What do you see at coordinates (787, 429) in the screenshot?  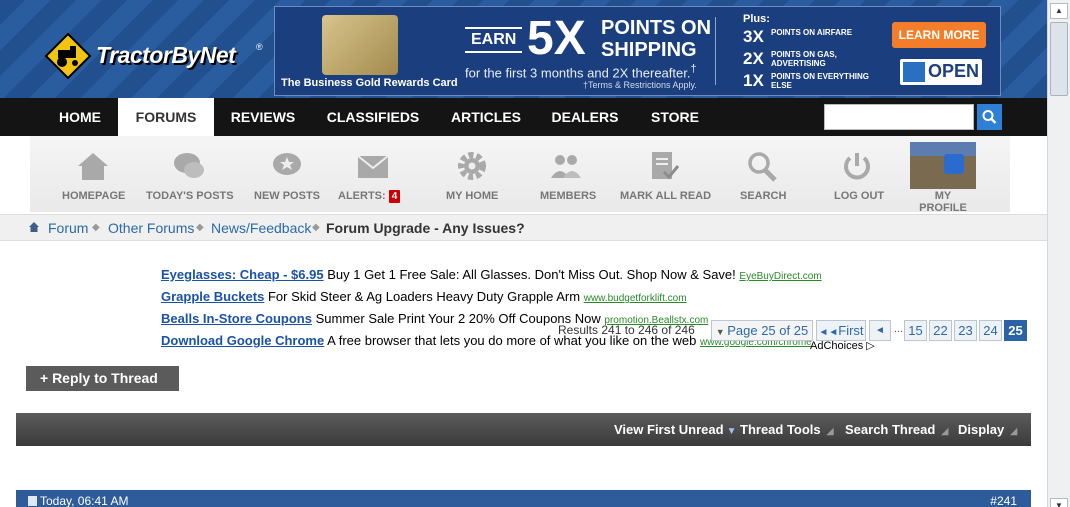 I see `thread-tools-menu: Thread Tools ◢` at bounding box center [787, 429].